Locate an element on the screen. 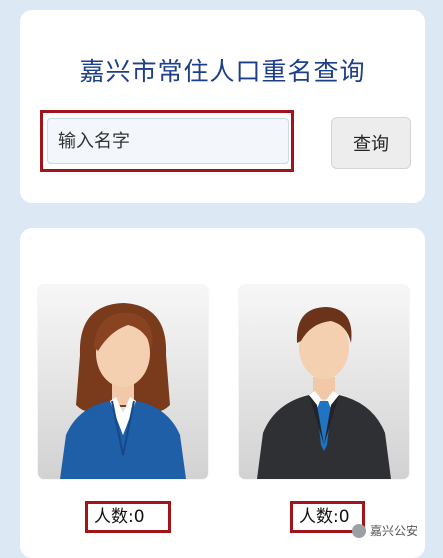 This screenshot has height=558, width=443. name-input is located at coordinates (168, 141).